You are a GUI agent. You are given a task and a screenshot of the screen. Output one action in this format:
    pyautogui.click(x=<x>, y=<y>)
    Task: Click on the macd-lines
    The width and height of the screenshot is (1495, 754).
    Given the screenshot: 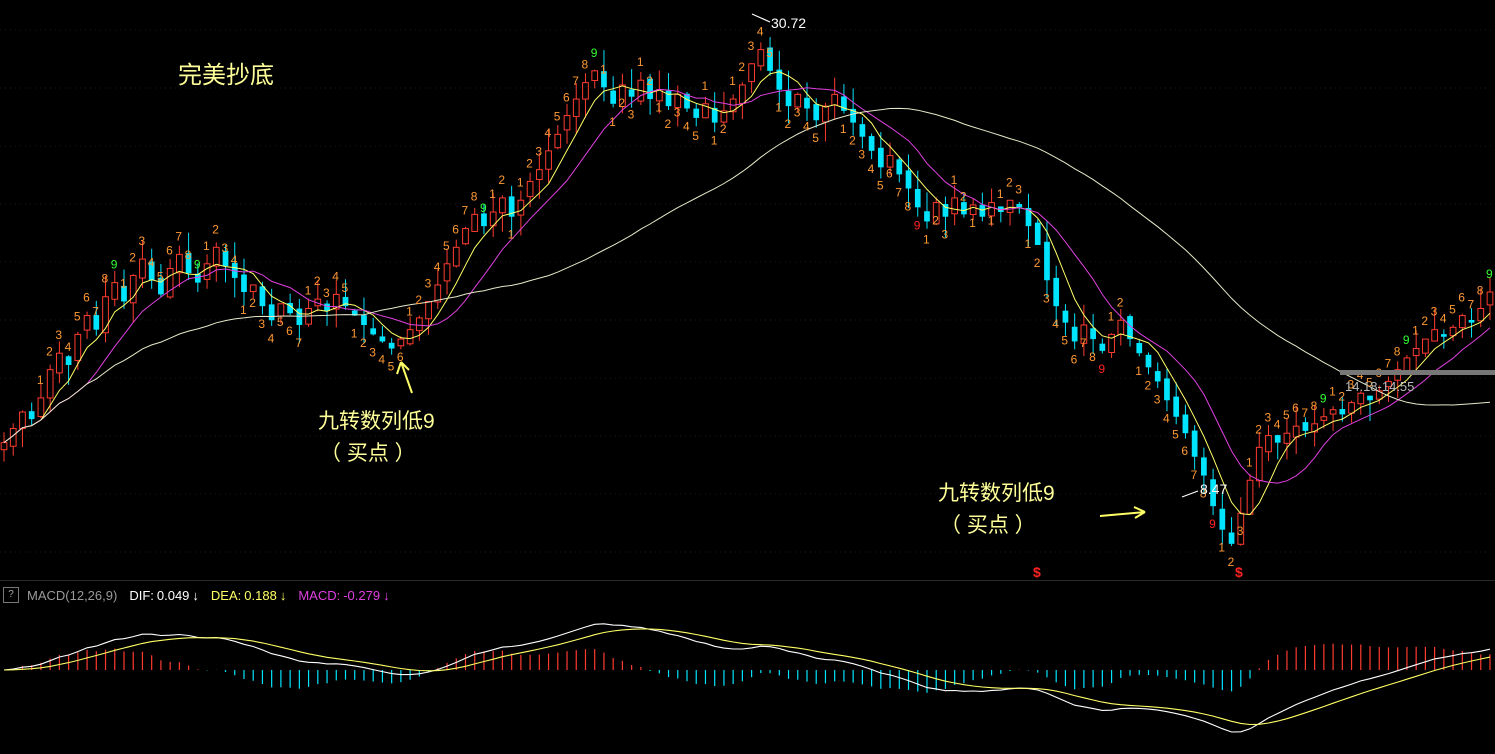 What is the action you would take?
    pyautogui.click(x=747, y=678)
    